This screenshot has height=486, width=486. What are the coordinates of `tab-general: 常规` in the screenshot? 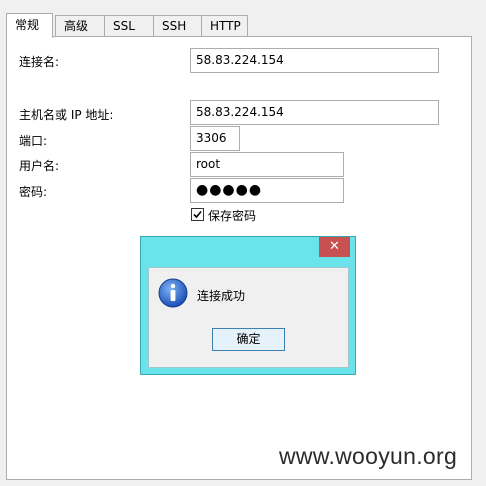 It's located at (29, 25).